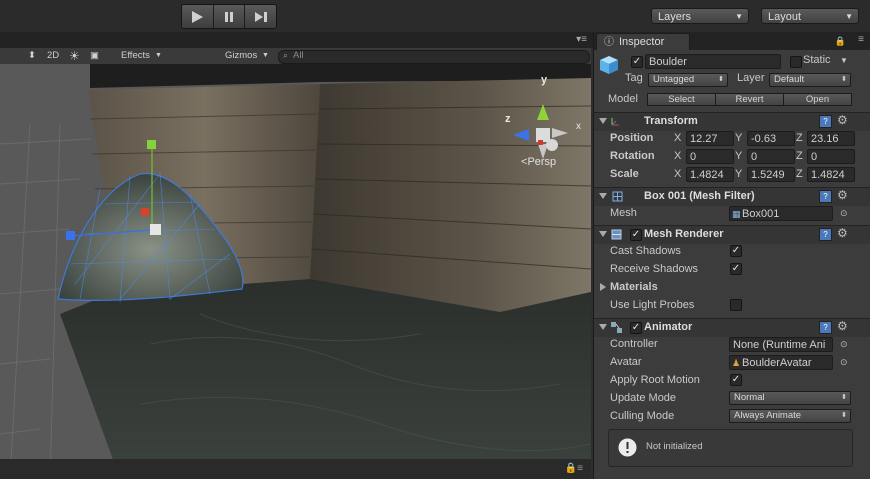 Image resolution: width=870 pixels, height=479 pixels. What do you see at coordinates (736, 363) in the screenshot?
I see `avatar-icon: ♟` at bounding box center [736, 363].